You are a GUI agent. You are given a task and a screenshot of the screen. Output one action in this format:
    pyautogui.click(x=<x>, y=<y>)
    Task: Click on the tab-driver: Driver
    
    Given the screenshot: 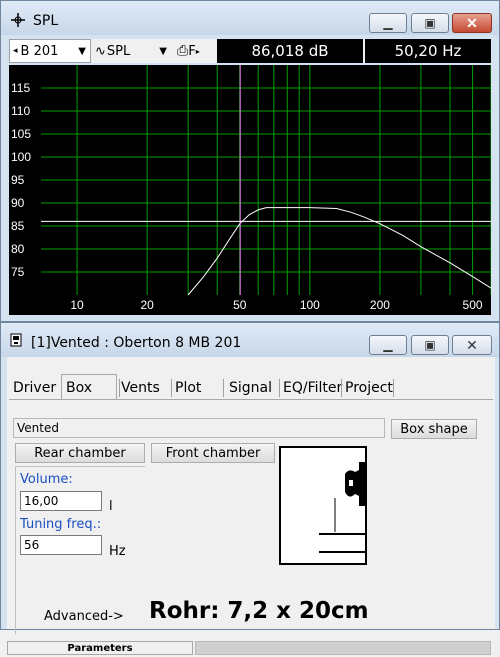 What is the action you would take?
    pyautogui.click(x=34, y=388)
    